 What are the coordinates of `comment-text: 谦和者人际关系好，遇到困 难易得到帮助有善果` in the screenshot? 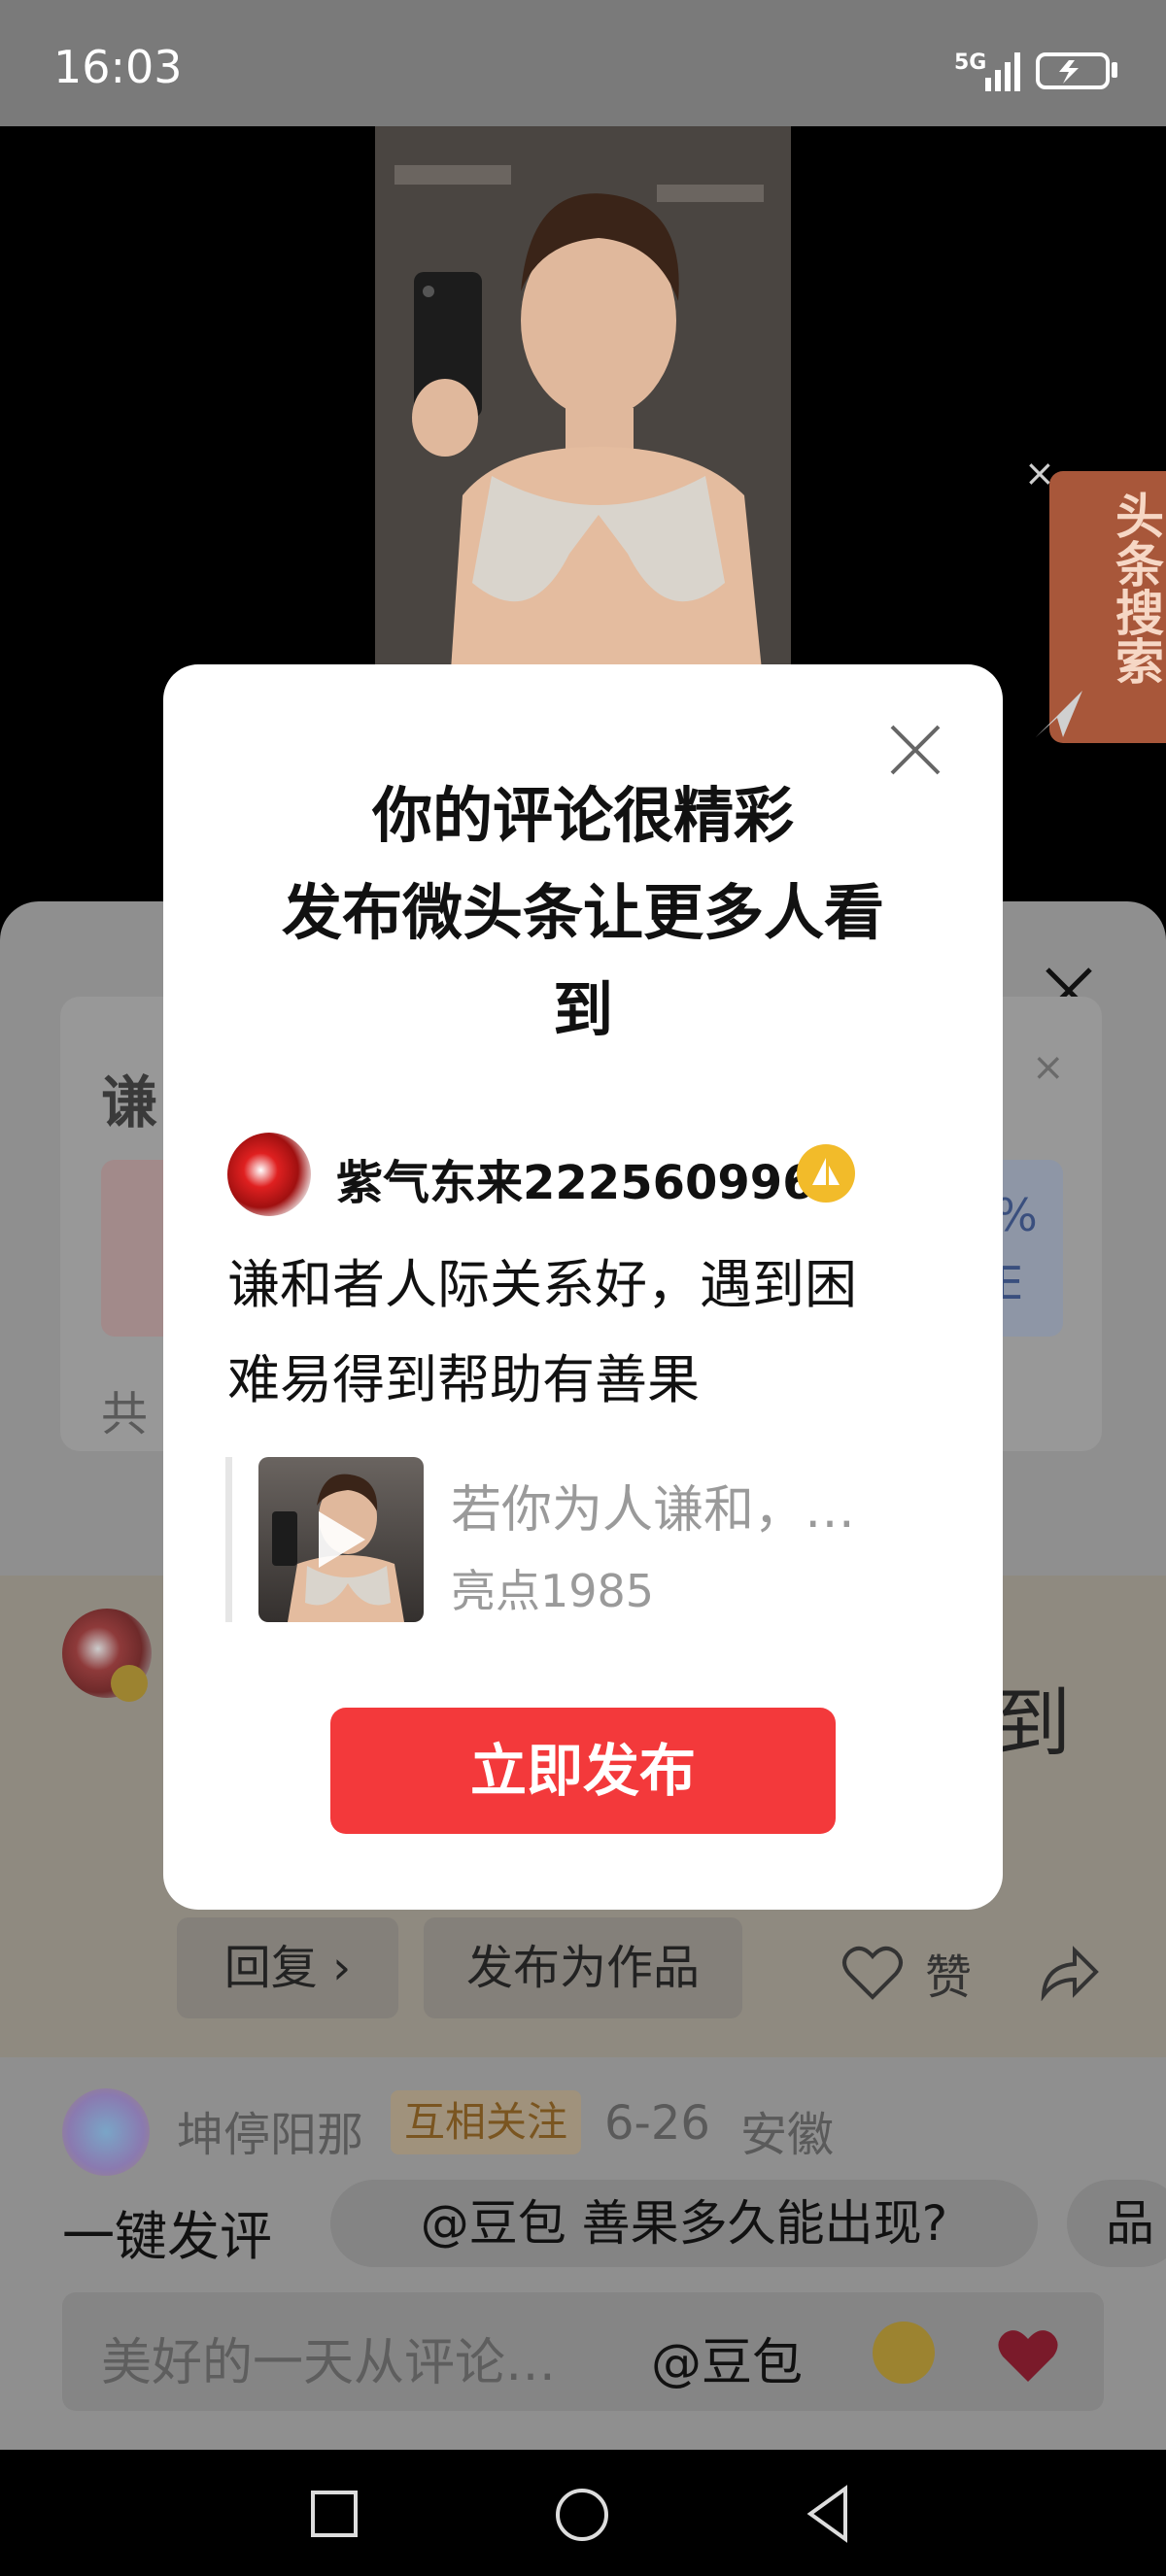 It's located at (577, 1332).